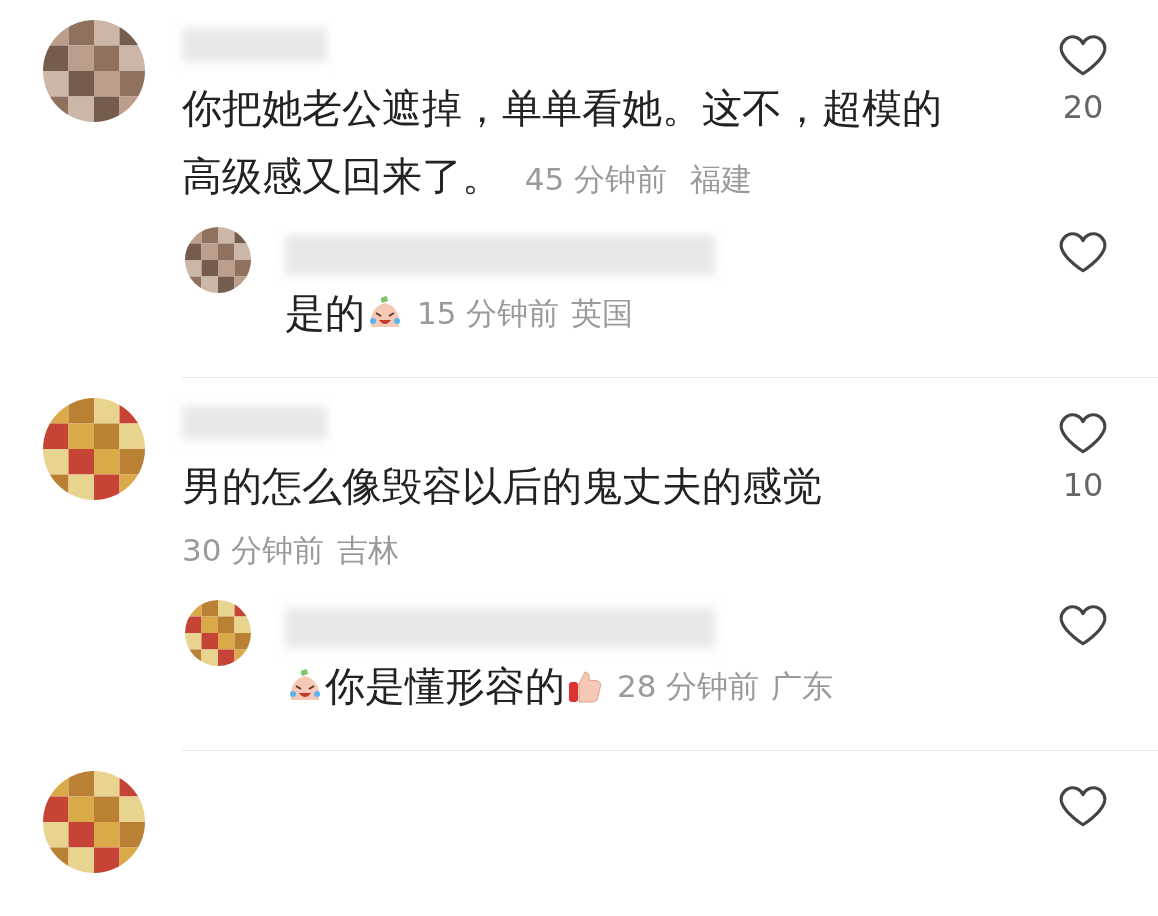 The height and width of the screenshot is (916, 1158). Describe the element at coordinates (325, 313) in the screenshot. I see `comment-text: 是的` at that location.